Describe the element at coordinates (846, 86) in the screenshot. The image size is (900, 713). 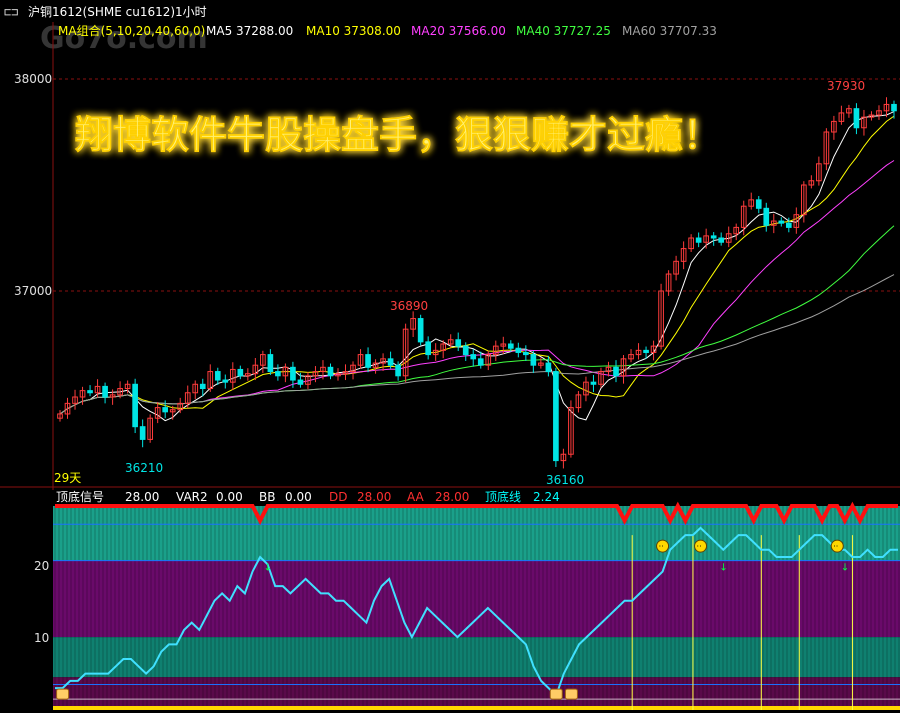
I see `high-label-37930: 37930` at that location.